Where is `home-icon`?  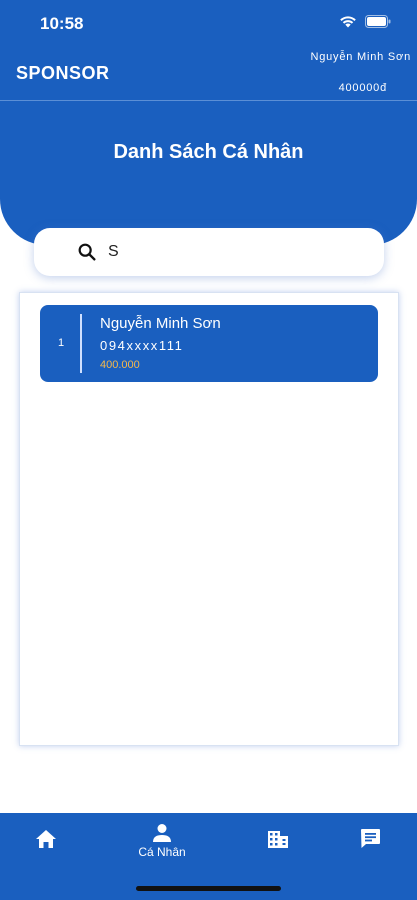
home-icon is located at coordinates (46, 839).